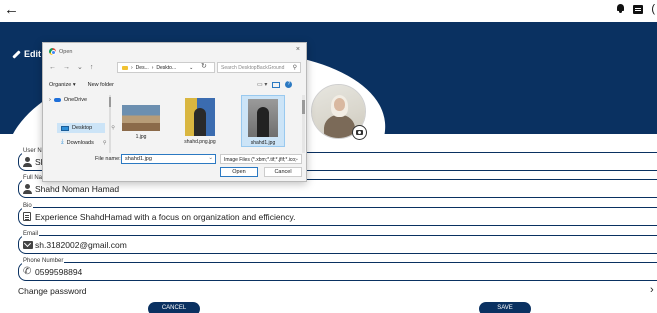 The width and height of the screenshot is (657, 313). What do you see at coordinates (239, 172) in the screenshot?
I see `open-button: Open` at bounding box center [239, 172].